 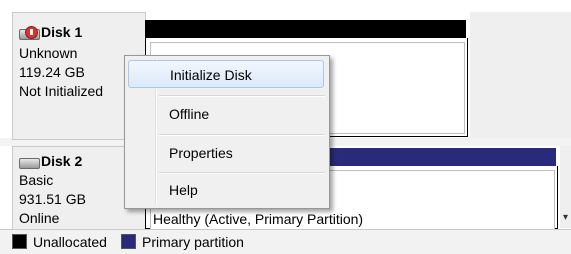 I want to click on legend-unallocated: Unallocated, so click(x=59, y=242).